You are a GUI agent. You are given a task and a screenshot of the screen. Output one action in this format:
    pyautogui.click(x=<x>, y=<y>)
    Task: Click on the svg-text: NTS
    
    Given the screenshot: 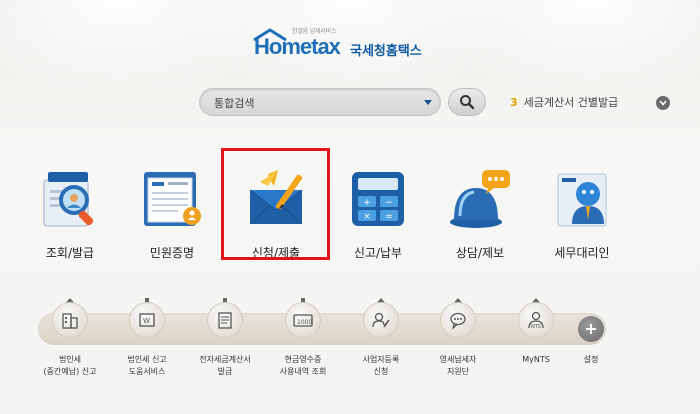 What is the action you would take?
    pyautogui.click(x=536, y=327)
    